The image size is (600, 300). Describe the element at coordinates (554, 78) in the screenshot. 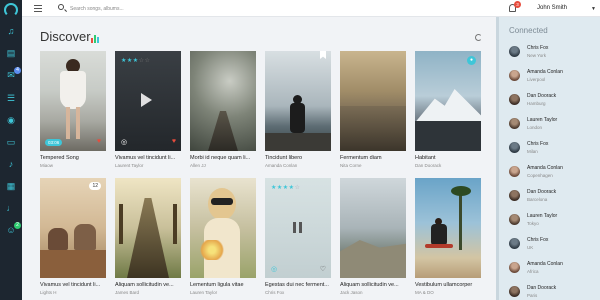

I see `contact-item: Amanda Conlan Liverpool` at that location.